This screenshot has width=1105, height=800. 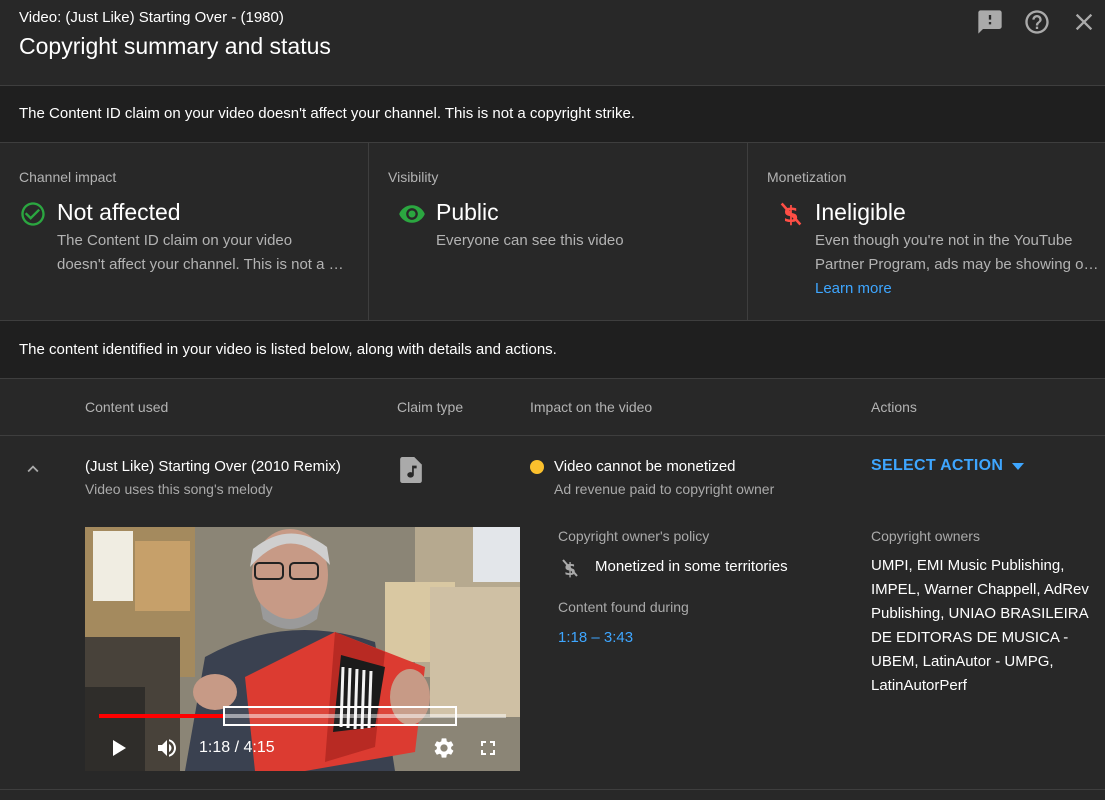 I want to click on video-player: 1:18 / 4:15, so click(x=302, y=649).